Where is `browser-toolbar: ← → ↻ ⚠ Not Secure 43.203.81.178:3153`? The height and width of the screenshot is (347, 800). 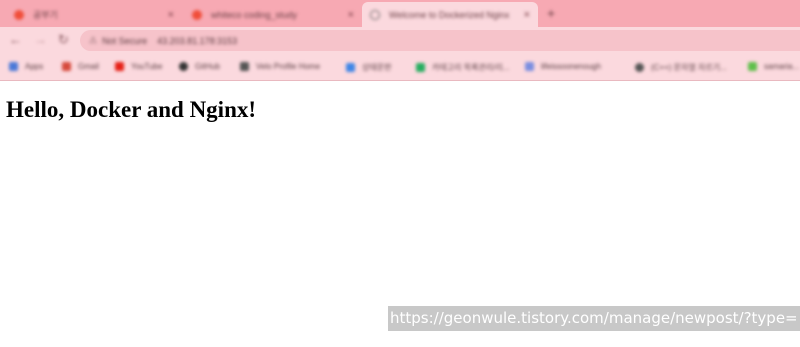
browser-toolbar: ← → ↻ ⚠ Not Secure 43.203.81.178:3153 is located at coordinates (400, 41).